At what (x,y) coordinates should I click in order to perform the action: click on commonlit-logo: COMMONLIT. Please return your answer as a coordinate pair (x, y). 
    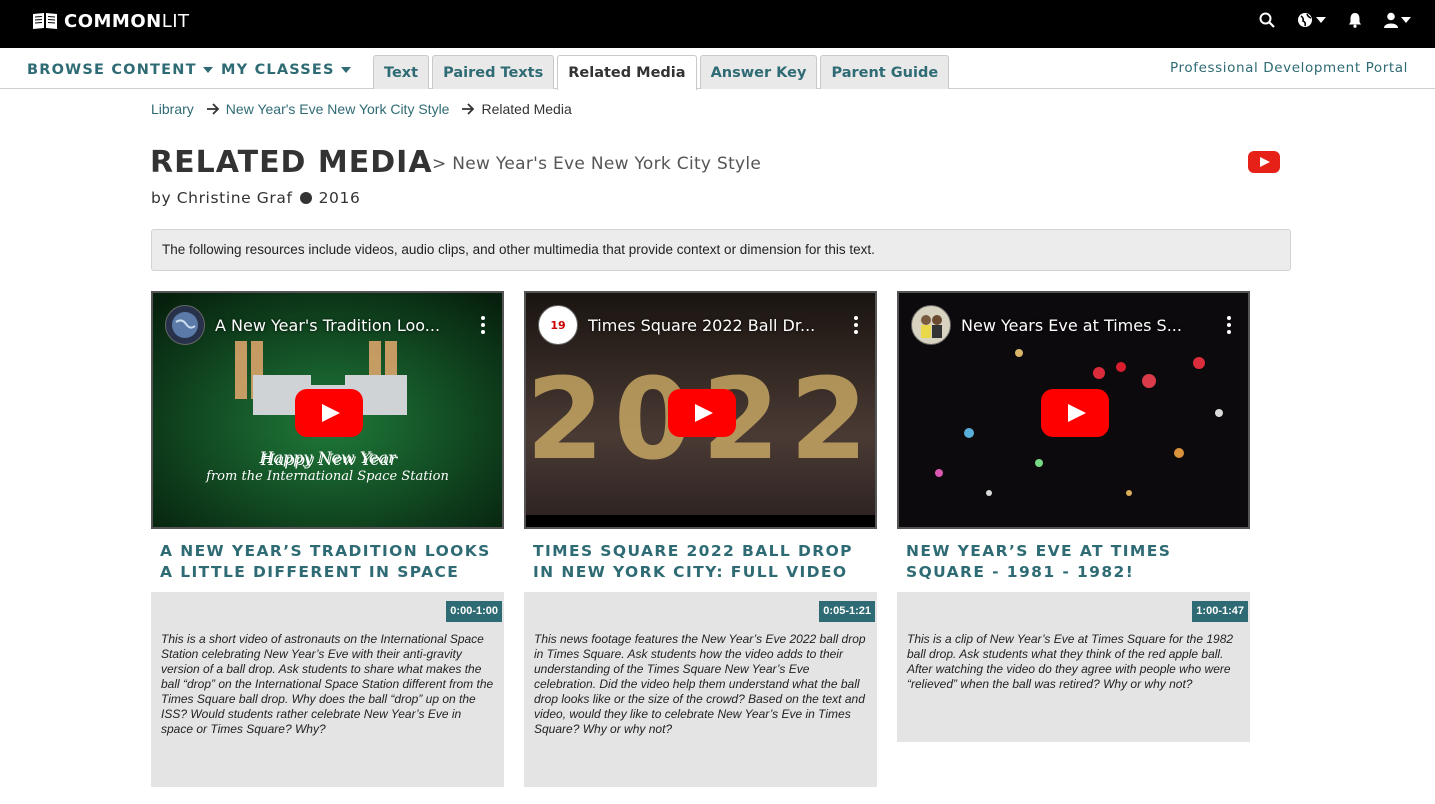
    Looking at the image, I should click on (111, 21).